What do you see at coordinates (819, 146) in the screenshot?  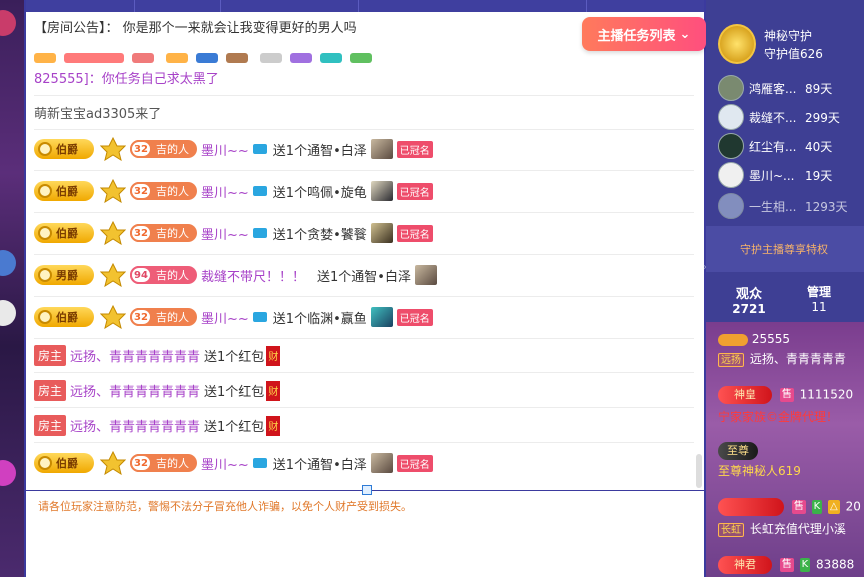 I see `guard-days: 40天` at bounding box center [819, 146].